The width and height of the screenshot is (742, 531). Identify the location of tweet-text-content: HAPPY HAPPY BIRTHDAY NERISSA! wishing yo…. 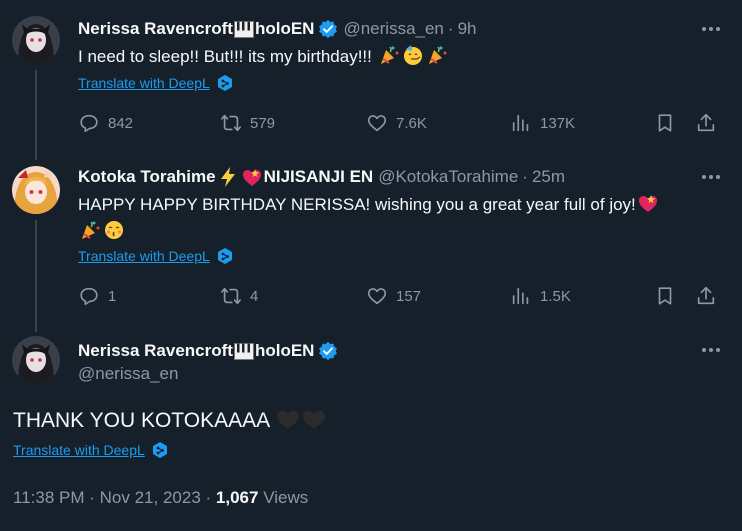
(357, 204).